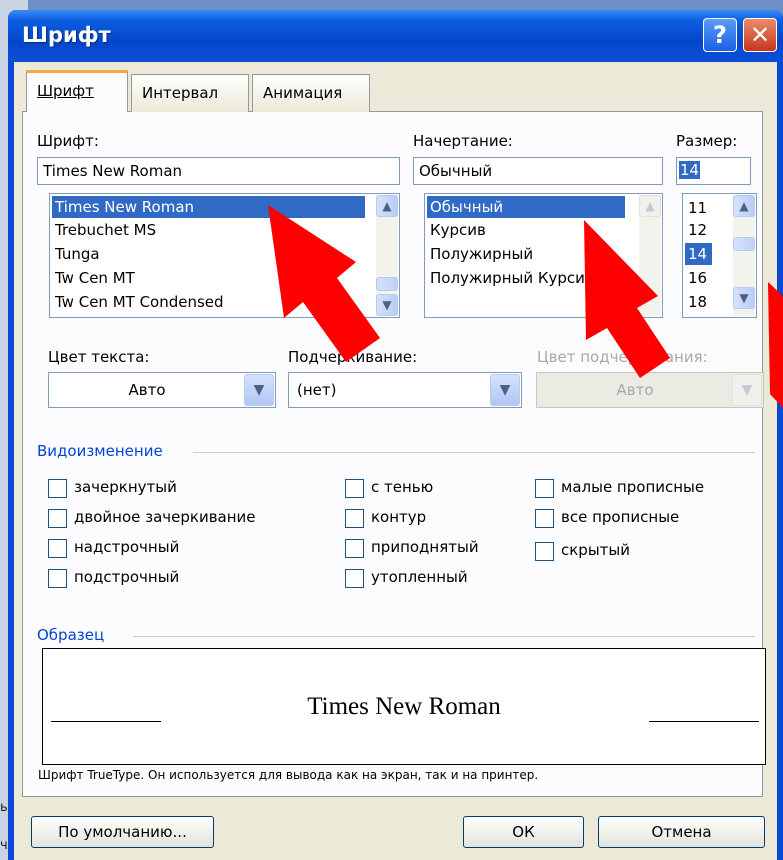 The image size is (783, 860). What do you see at coordinates (138, 302) in the screenshot?
I see `font-list-item: Tw Cen MT Condensed` at bounding box center [138, 302].